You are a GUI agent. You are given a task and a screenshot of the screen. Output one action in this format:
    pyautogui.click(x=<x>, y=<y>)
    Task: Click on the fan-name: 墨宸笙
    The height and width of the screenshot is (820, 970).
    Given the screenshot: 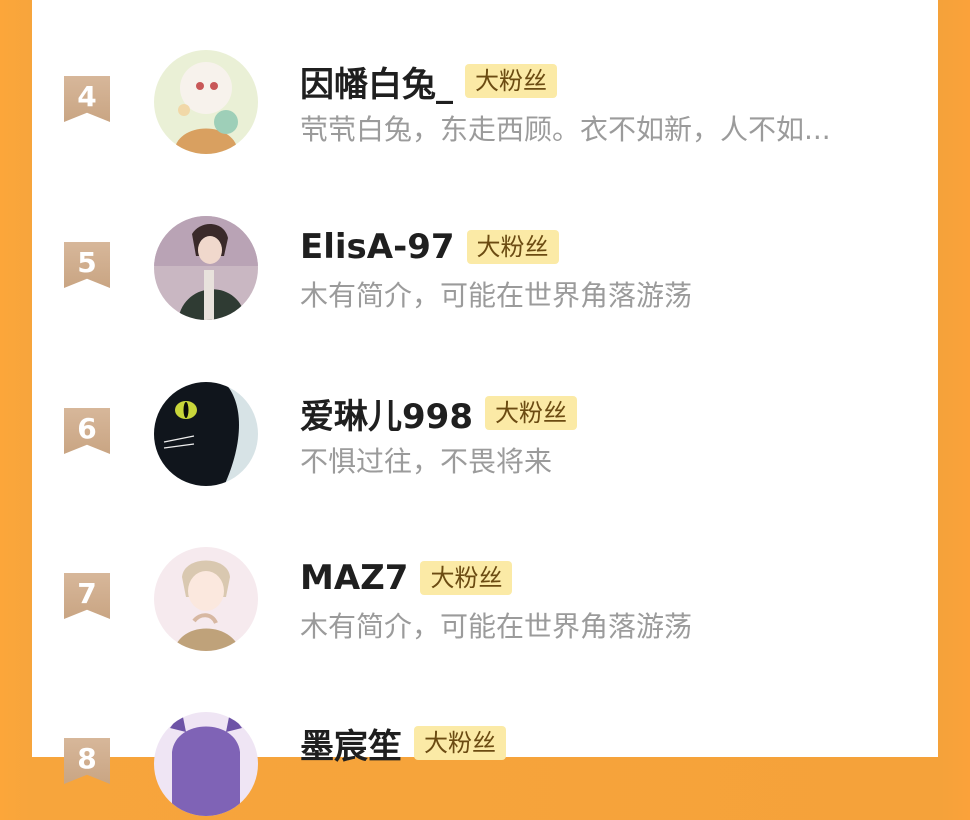 What is the action you would take?
    pyautogui.click(x=351, y=743)
    